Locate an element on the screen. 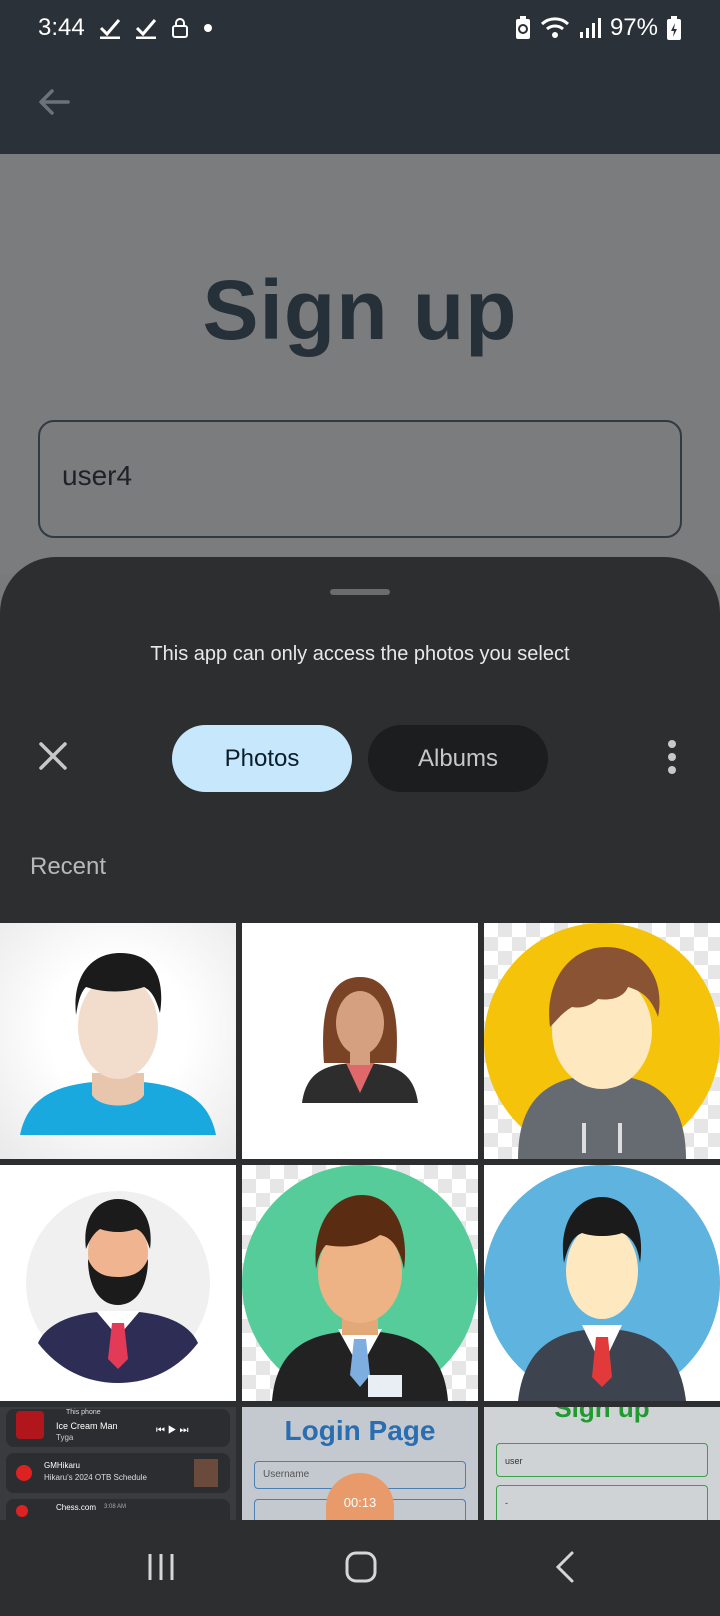 The image size is (720, 1616). dot-icon is located at coordinates (207, 28).